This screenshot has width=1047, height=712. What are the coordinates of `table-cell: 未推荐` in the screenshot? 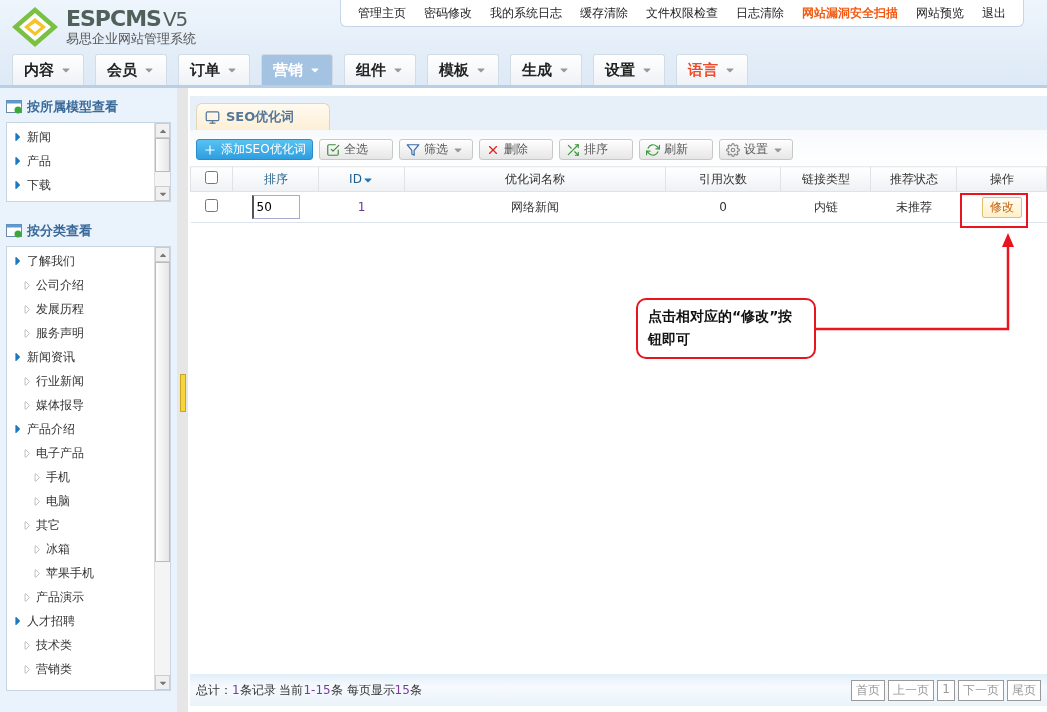 It's located at (913, 206).